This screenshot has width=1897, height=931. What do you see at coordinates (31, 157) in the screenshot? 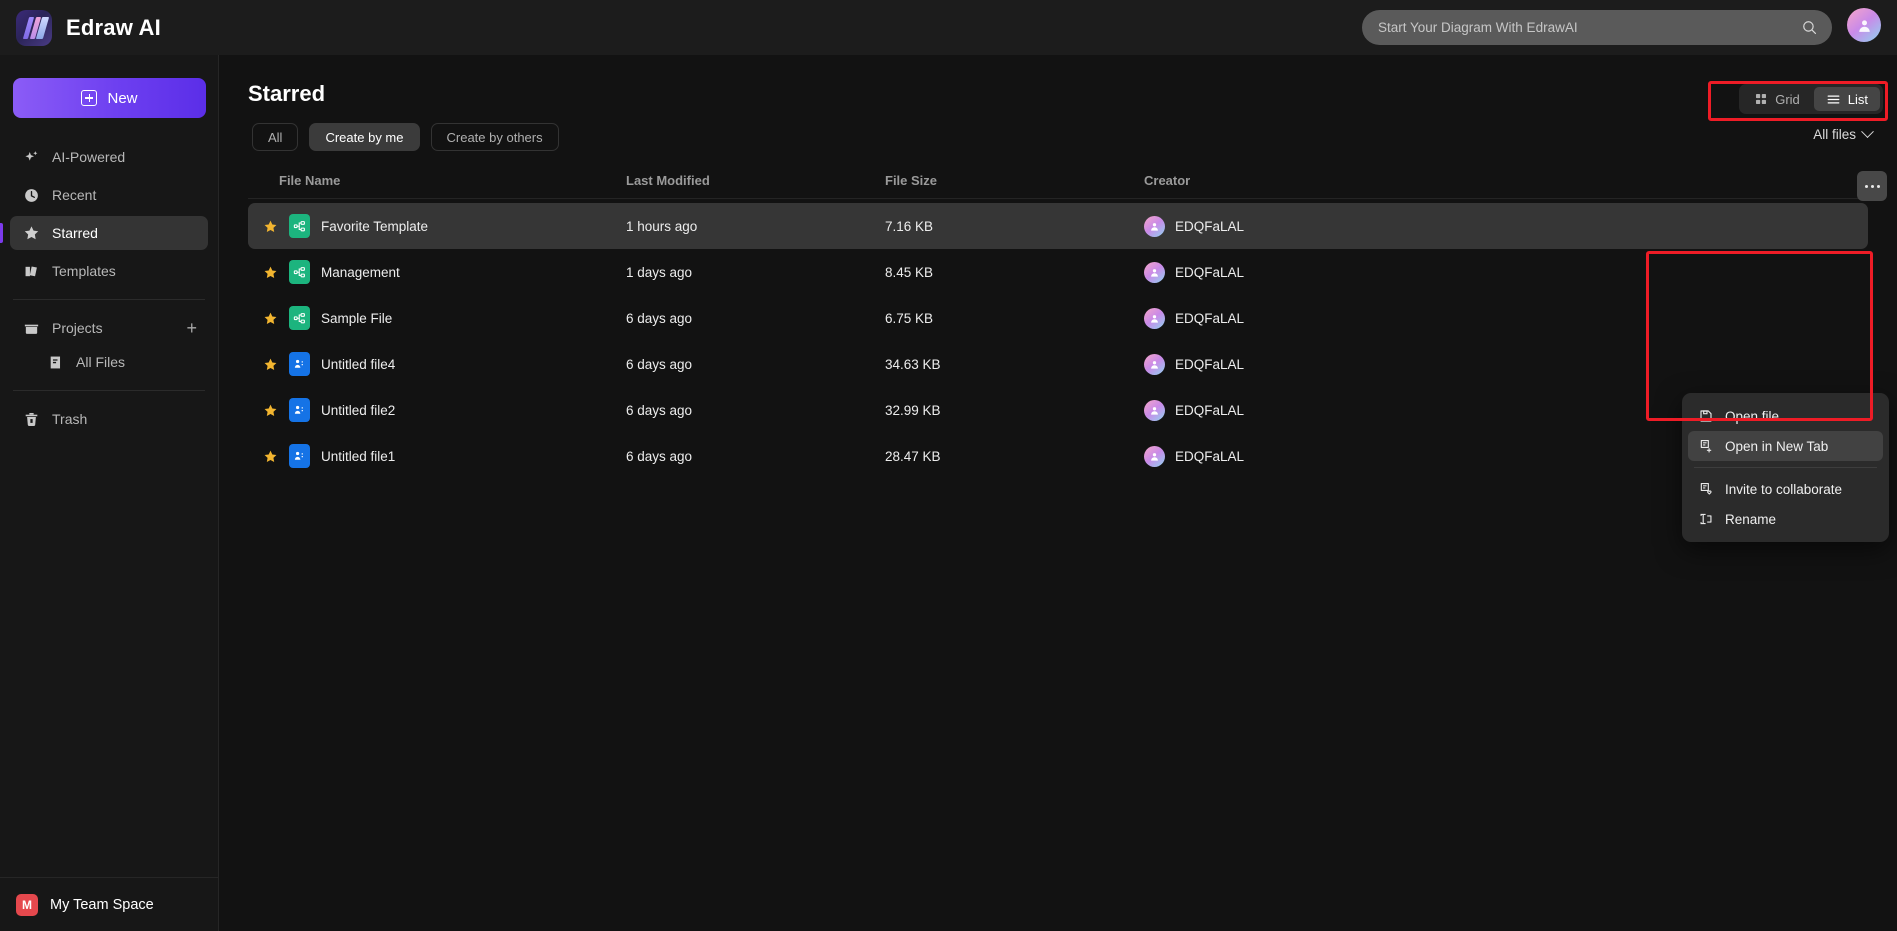
I see `sparkle-icon` at bounding box center [31, 157].